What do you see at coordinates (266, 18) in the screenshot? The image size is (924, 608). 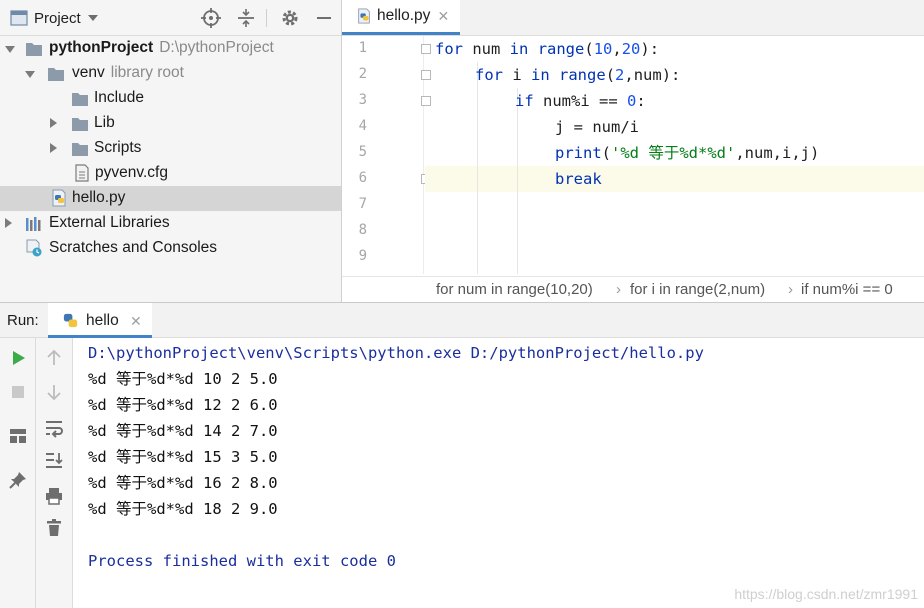 I see `toolbar-divider` at bounding box center [266, 18].